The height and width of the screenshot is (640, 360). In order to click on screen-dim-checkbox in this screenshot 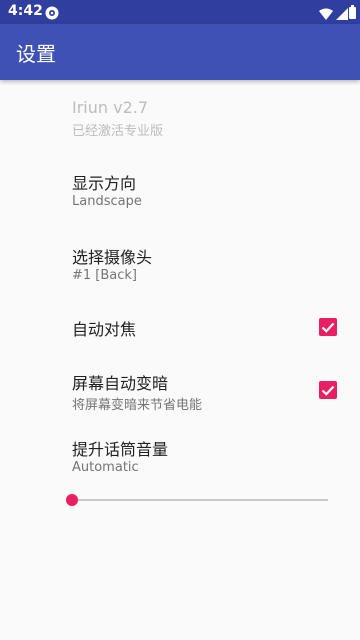, I will do `click(328, 390)`.